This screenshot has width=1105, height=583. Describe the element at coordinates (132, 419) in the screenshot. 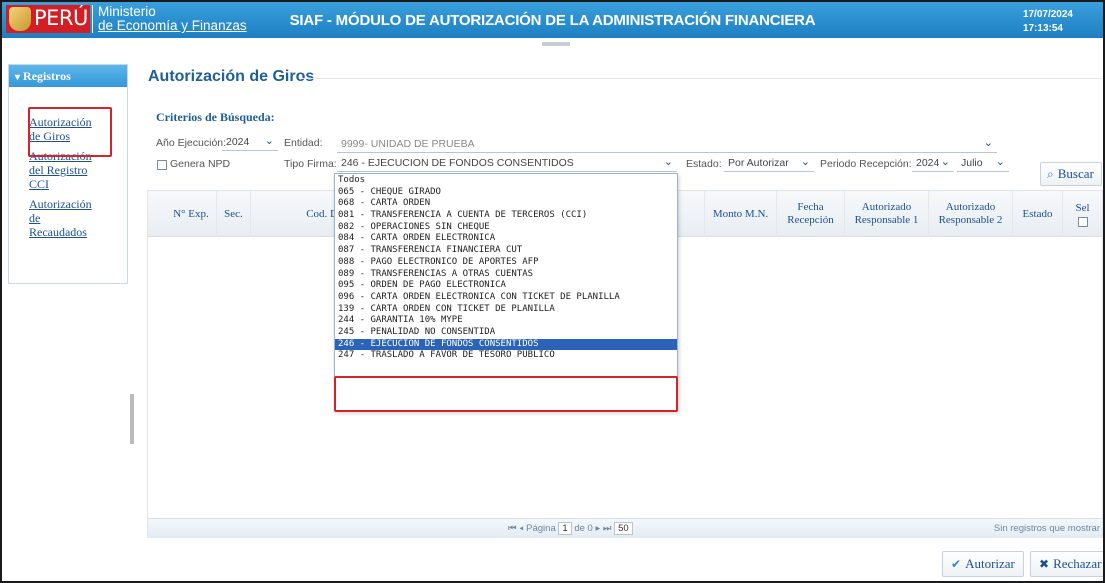

I see `panel-splitter` at that location.